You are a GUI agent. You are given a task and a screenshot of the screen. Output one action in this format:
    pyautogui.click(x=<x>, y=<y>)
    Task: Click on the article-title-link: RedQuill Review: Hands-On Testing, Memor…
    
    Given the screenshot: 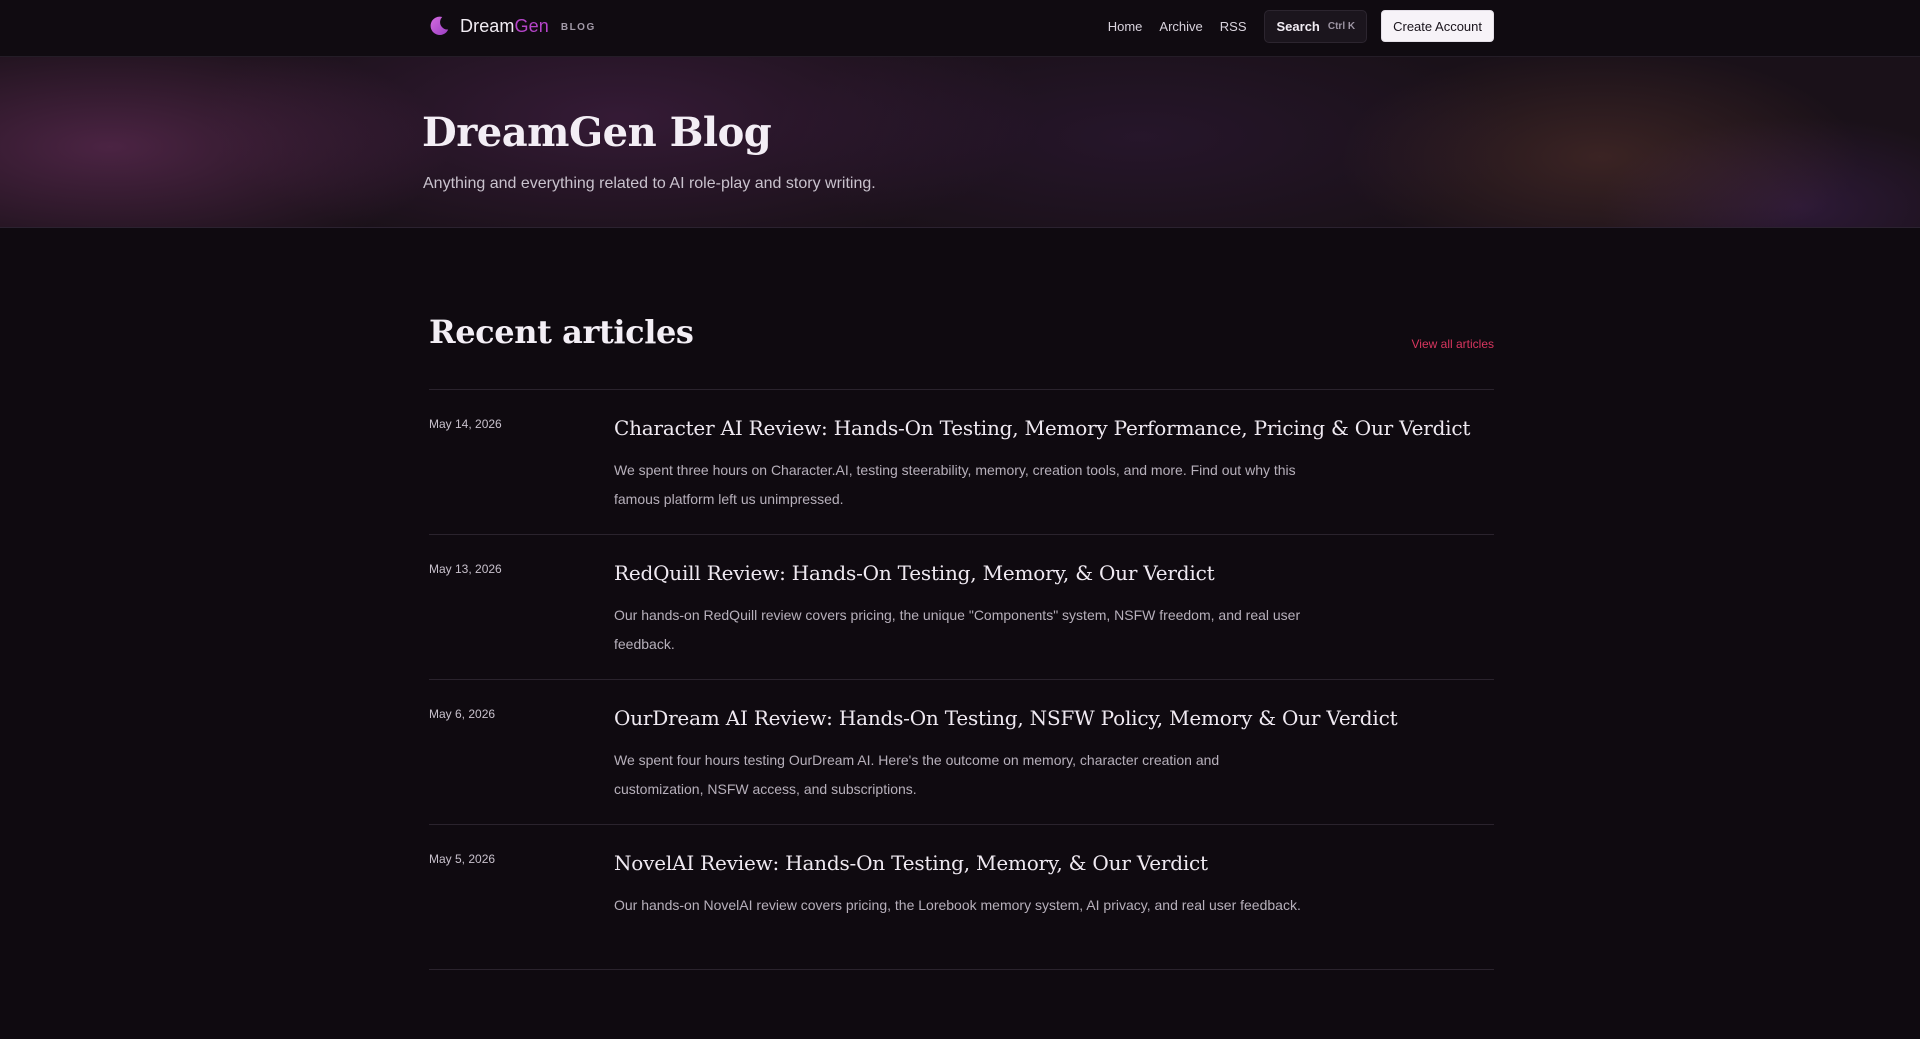 What is the action you would take?
    pyautogui.click(x=914, y=573)
    